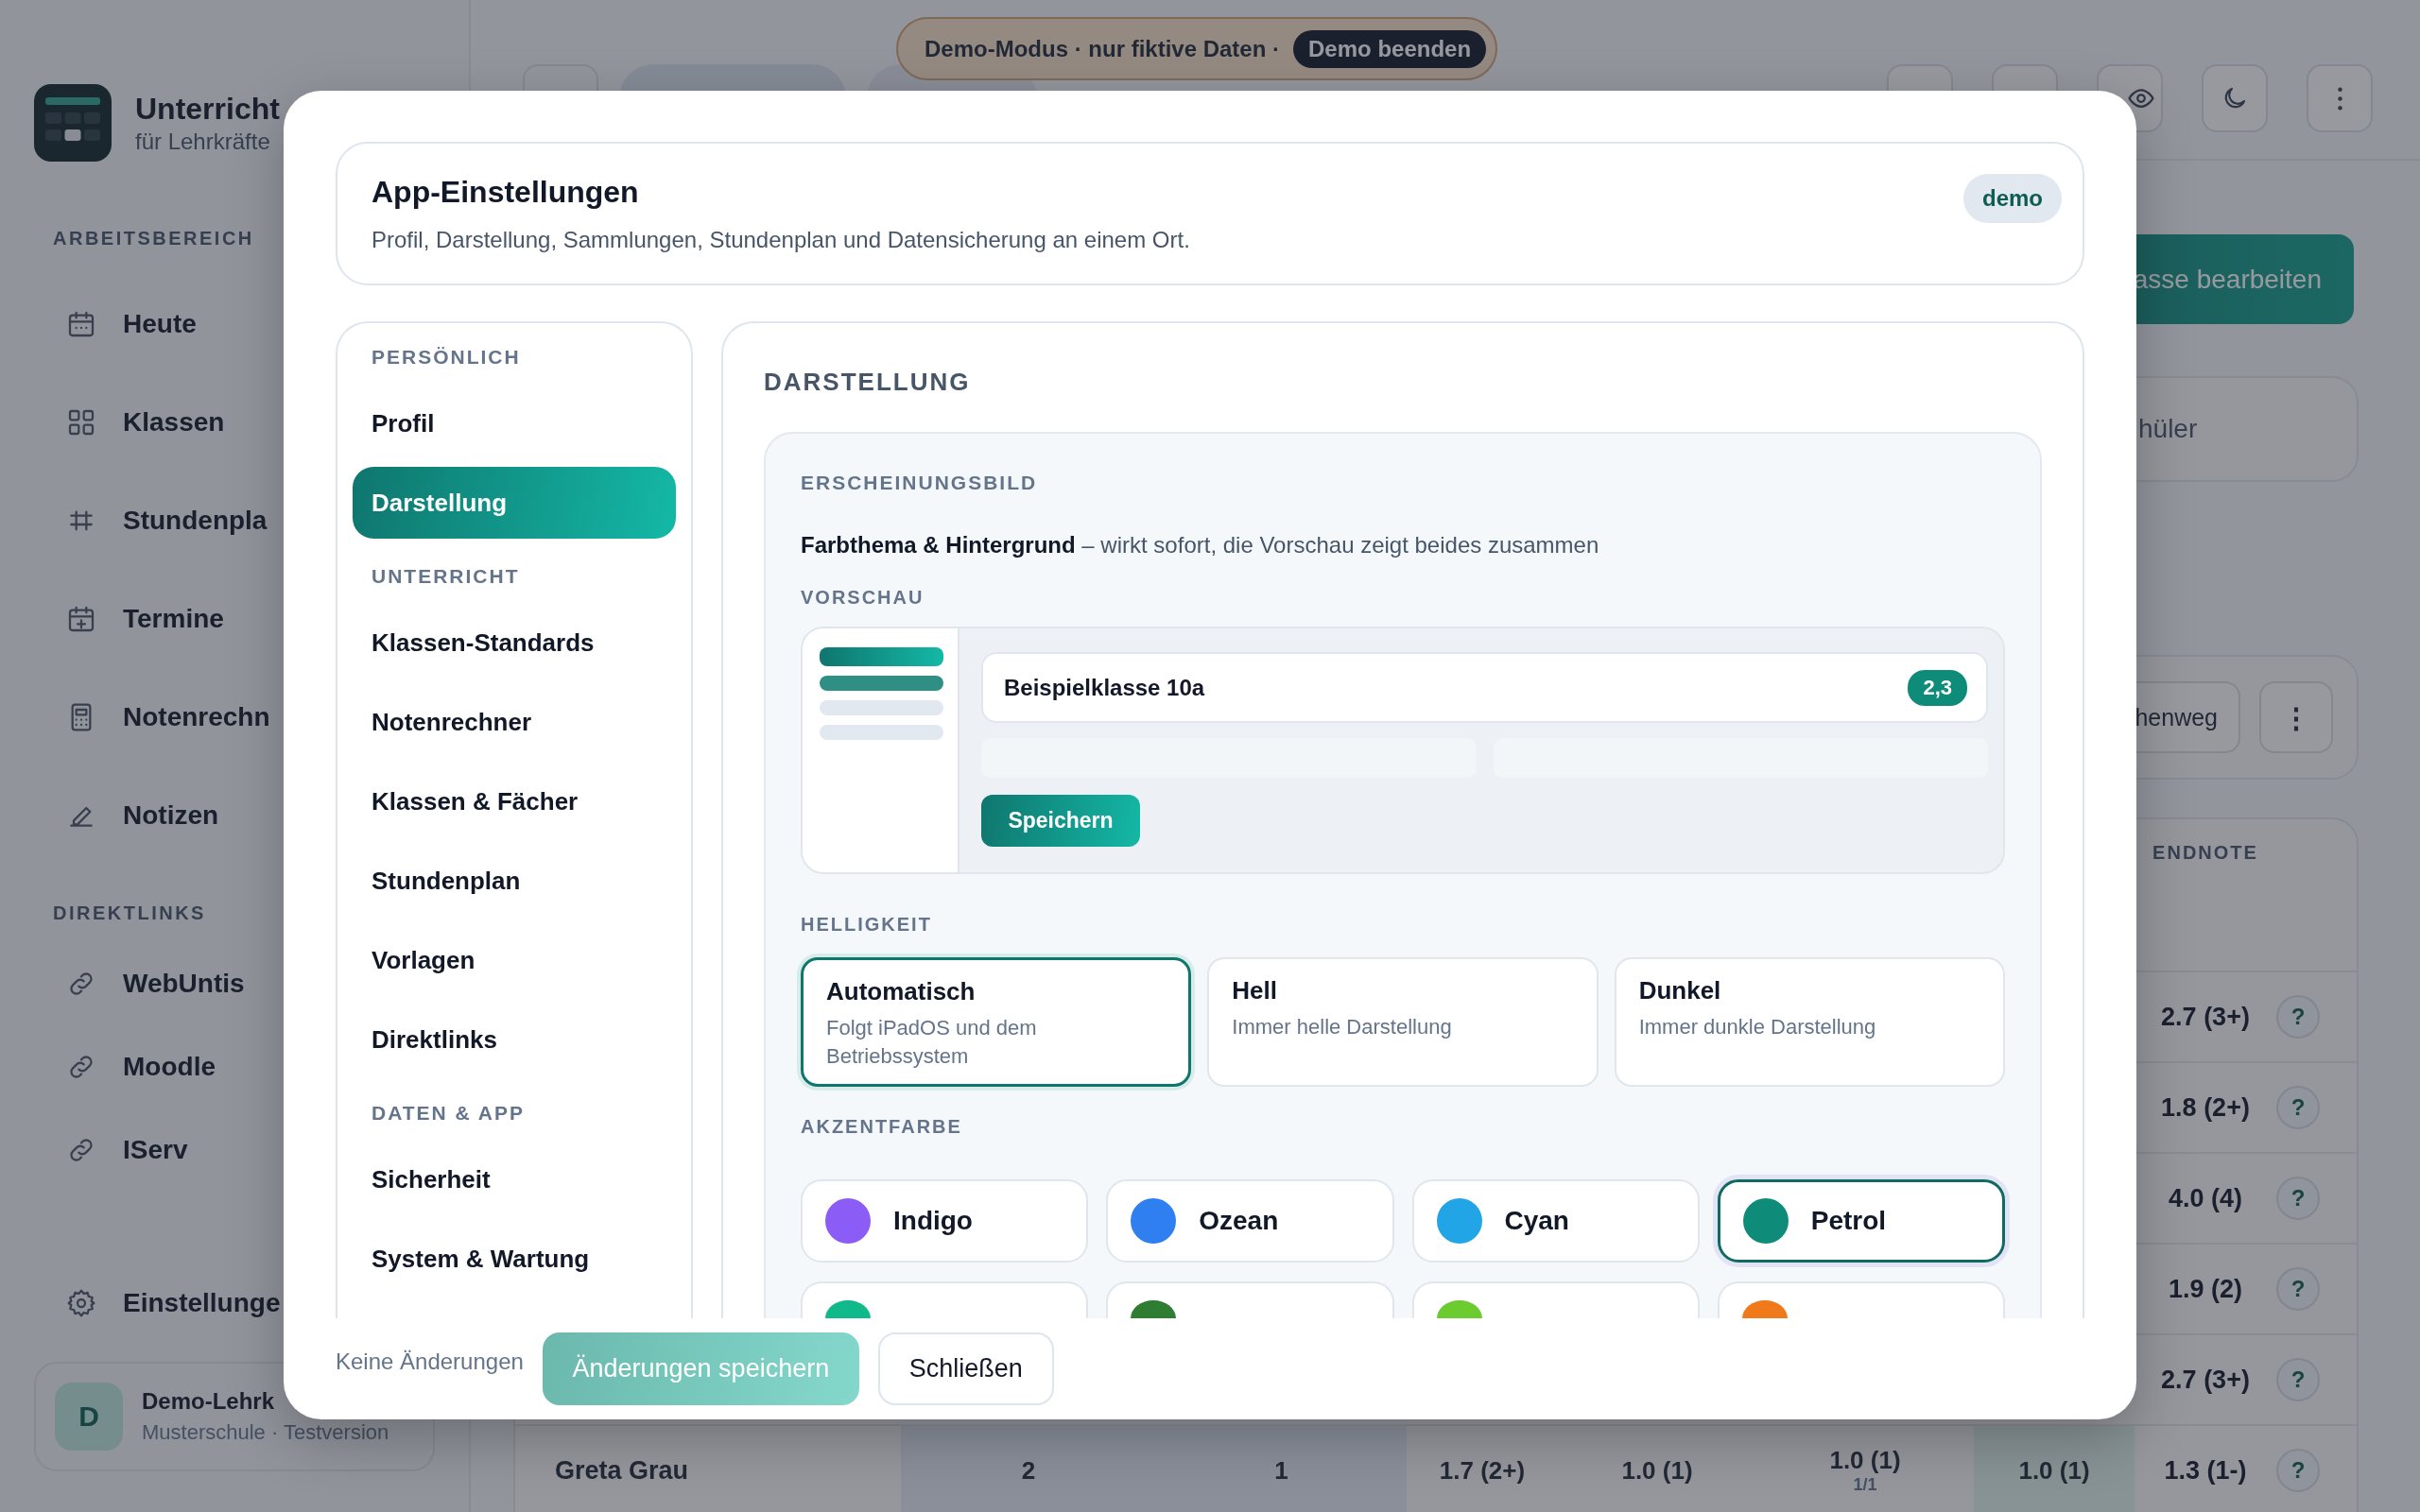 This screenshot has width=2420, height=1512. I want to click on nav-item: Klassen-Standards, so click(514, 643).